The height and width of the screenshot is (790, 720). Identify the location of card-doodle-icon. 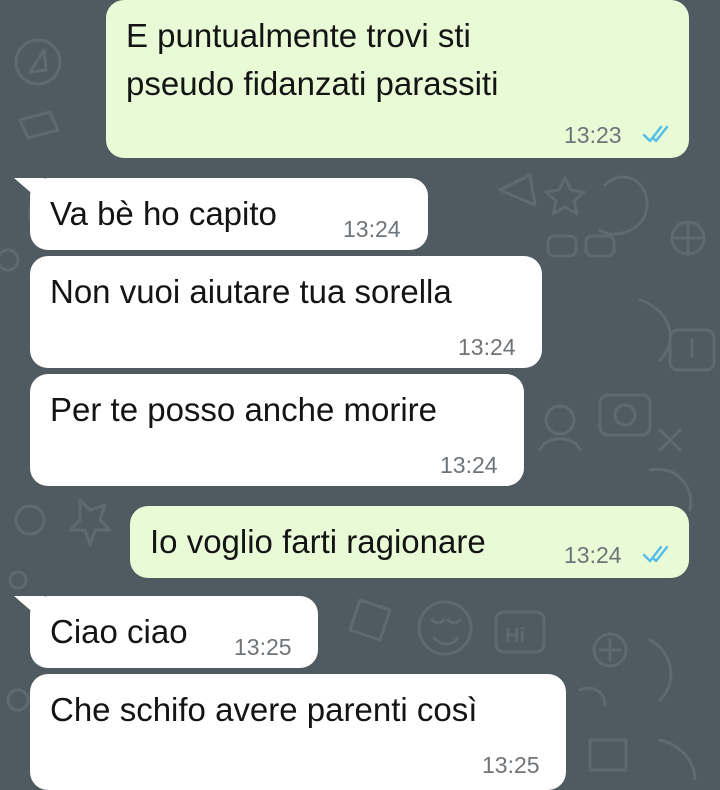
(39, 125).